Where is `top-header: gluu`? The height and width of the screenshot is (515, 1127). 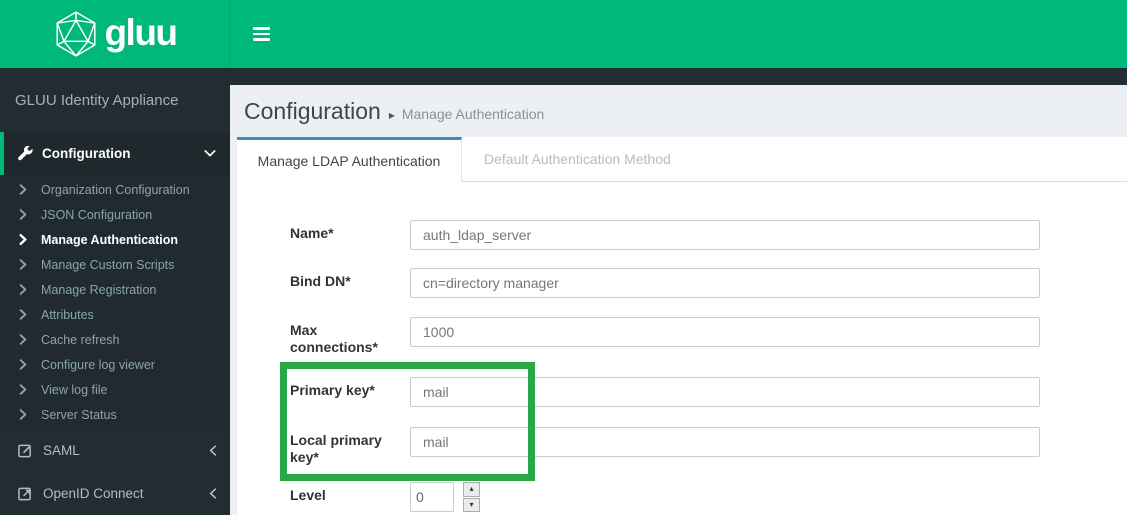 top-header: gluu is located at coordinates (563, 34).